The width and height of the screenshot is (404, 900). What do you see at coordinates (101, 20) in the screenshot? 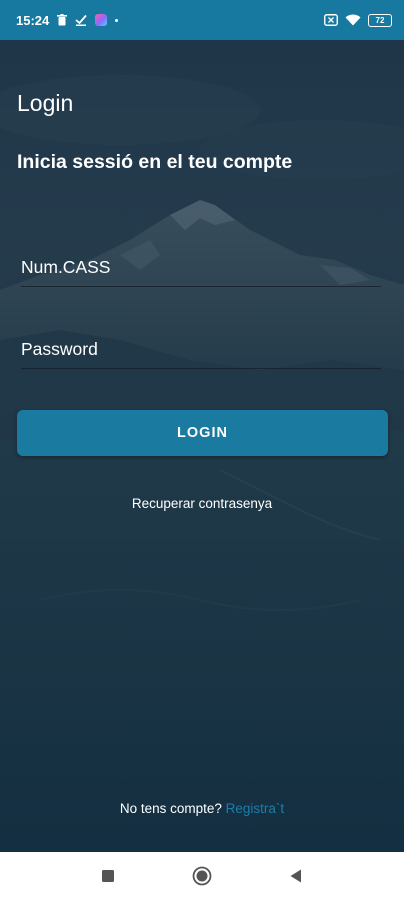
I see `app-notification-icon` at bounding box center [101, 20].